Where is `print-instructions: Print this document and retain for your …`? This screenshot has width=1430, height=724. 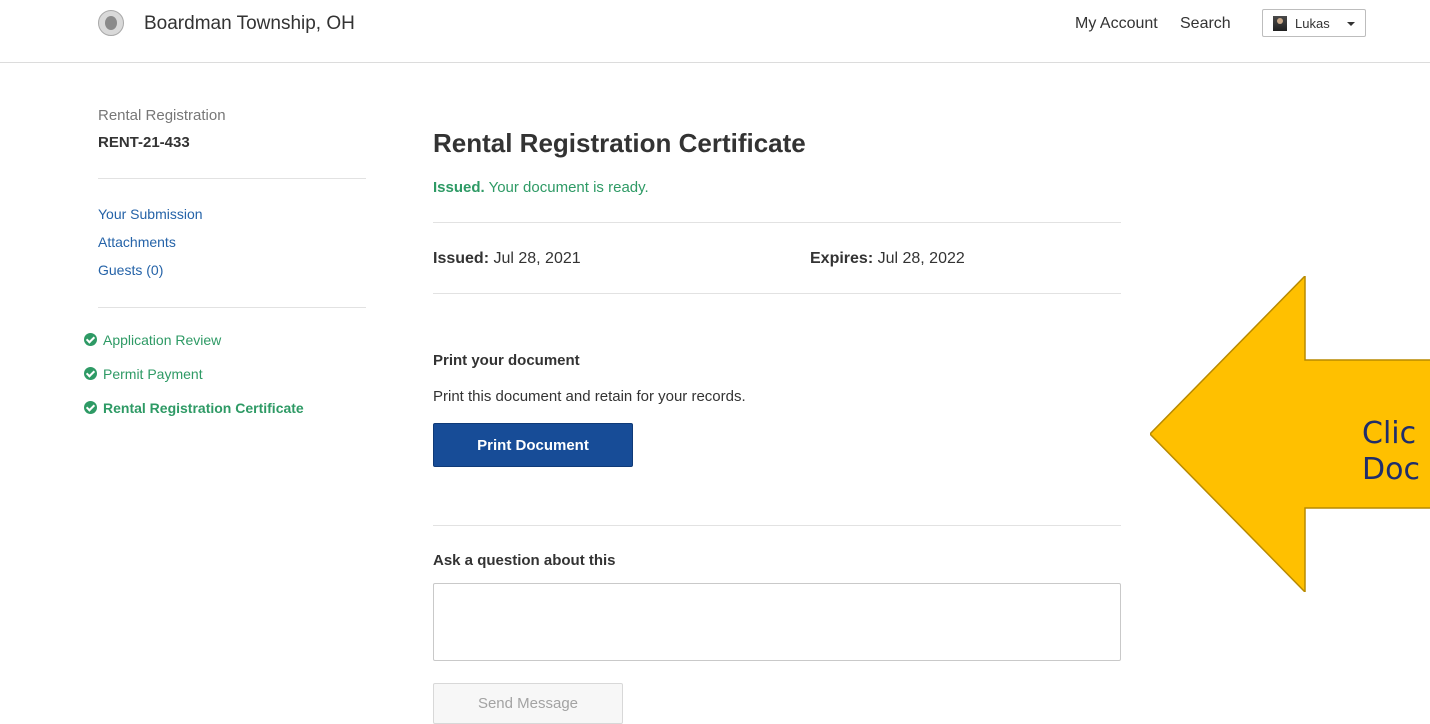 print-instructions: Print this document and retain for your … is located at coordinates (589, 396).